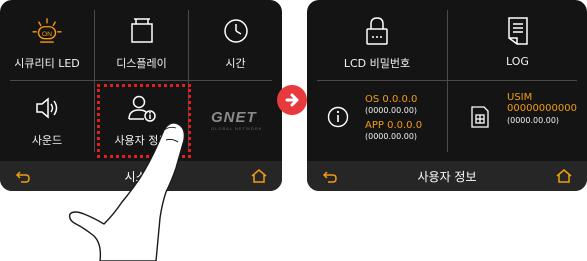 The width and height of the screenshot is (587, 261). I want to click on tile-lcd-password: LCD 비밀번호, so click(377, 40).